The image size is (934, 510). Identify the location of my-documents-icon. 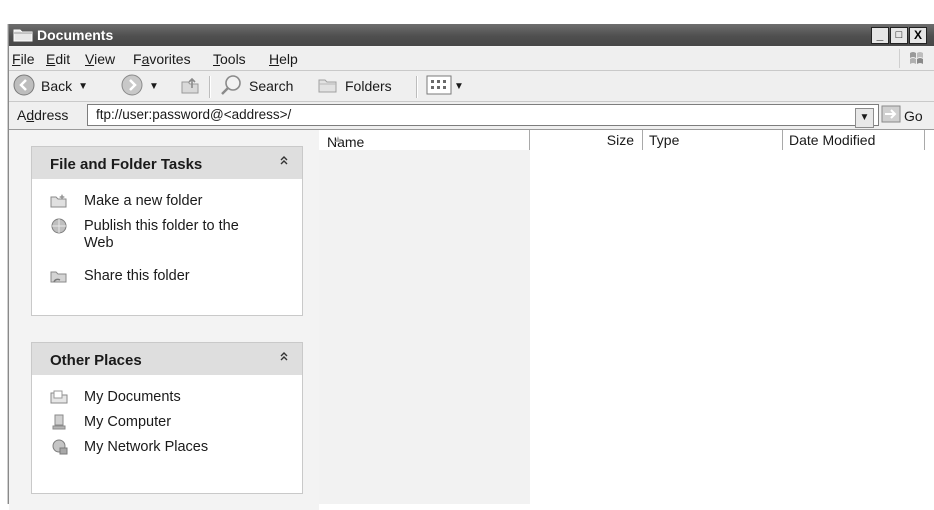
(60, 397).